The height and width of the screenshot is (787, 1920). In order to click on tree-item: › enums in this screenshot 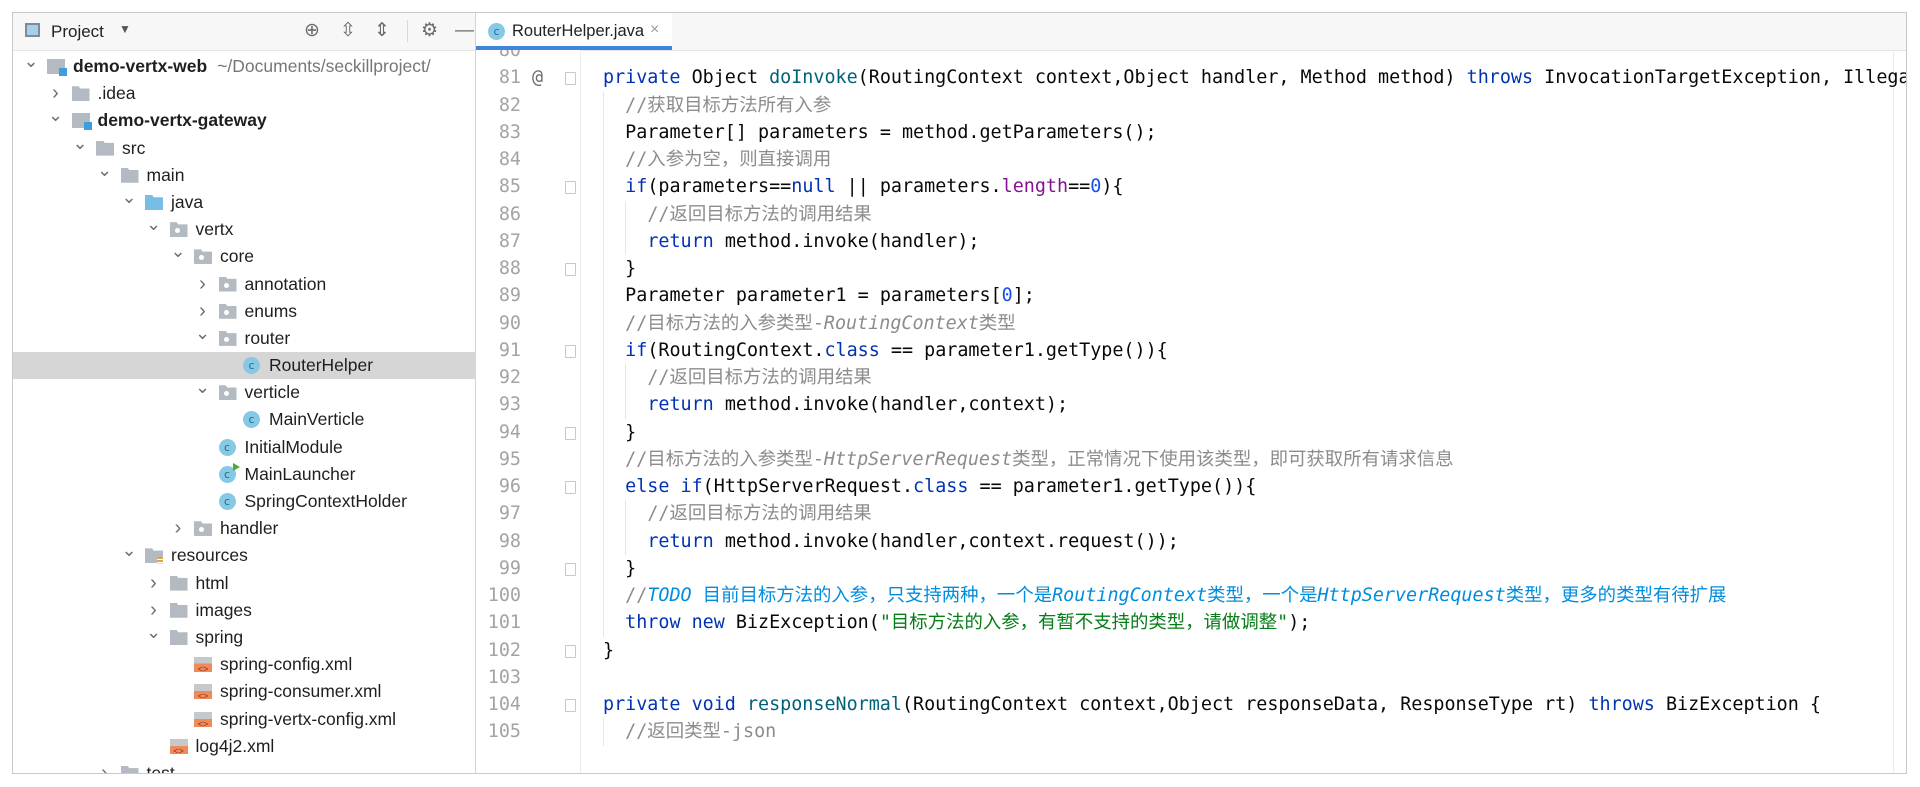, I will do `click(244, 311)`.